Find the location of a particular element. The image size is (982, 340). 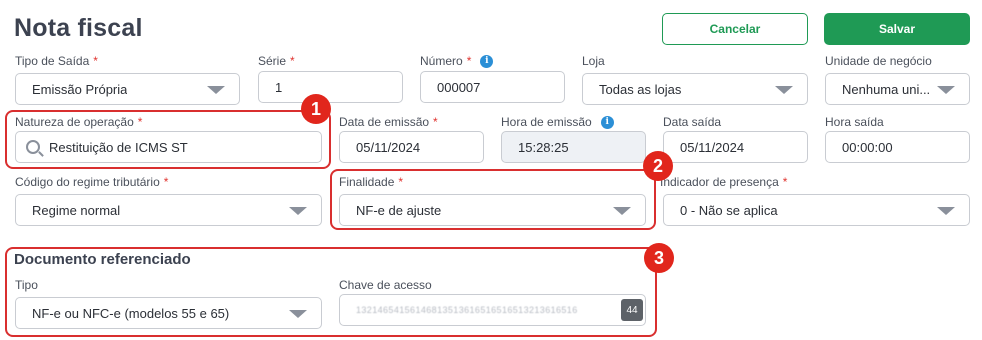

tipo-saida-label: Tipo de Saída * is located at coordinates (56, 61).